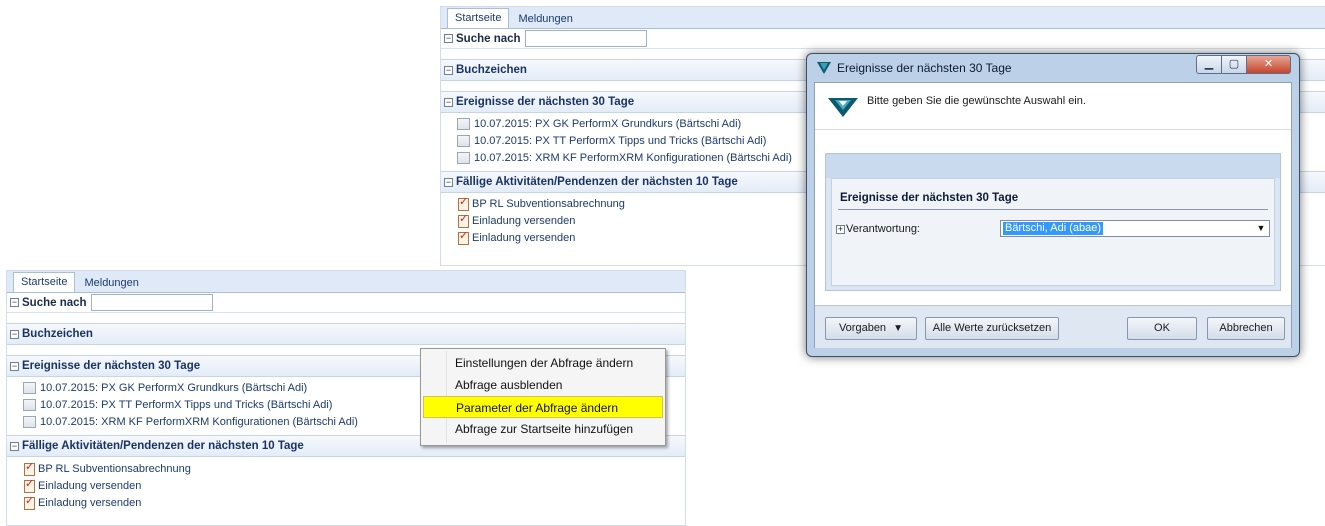  I want to click on verantwortung-combobox: Bärtschi, Adi (abae) ▼, so click(1135, 228).